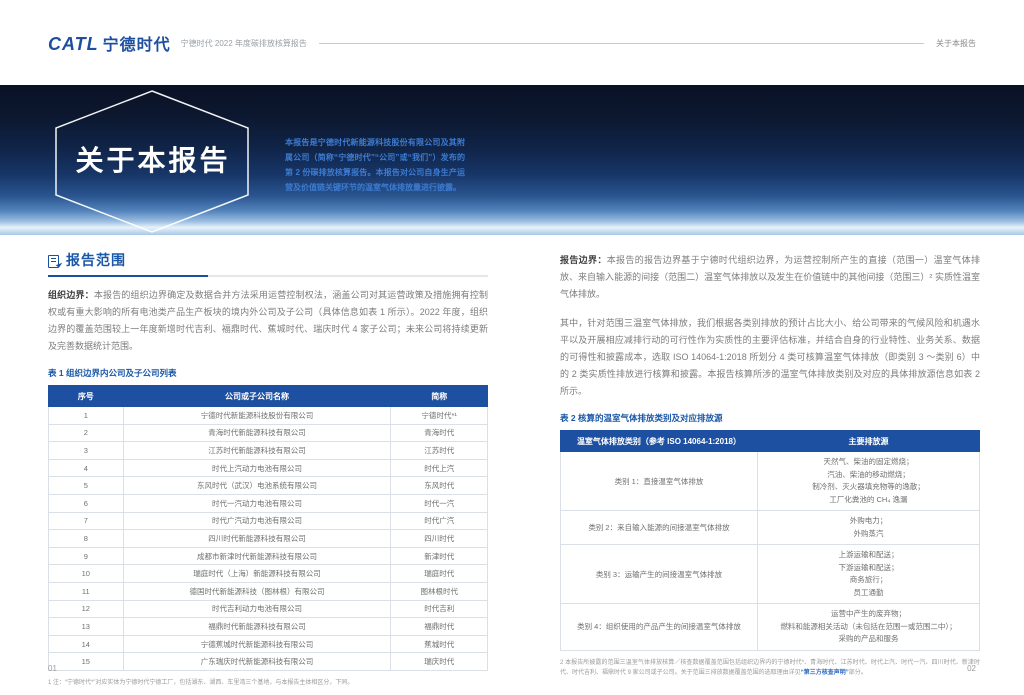 The image size is (1024, 695). I want to click on cell-company: 时代上汽动力电池有限公司, so click(257, 468).